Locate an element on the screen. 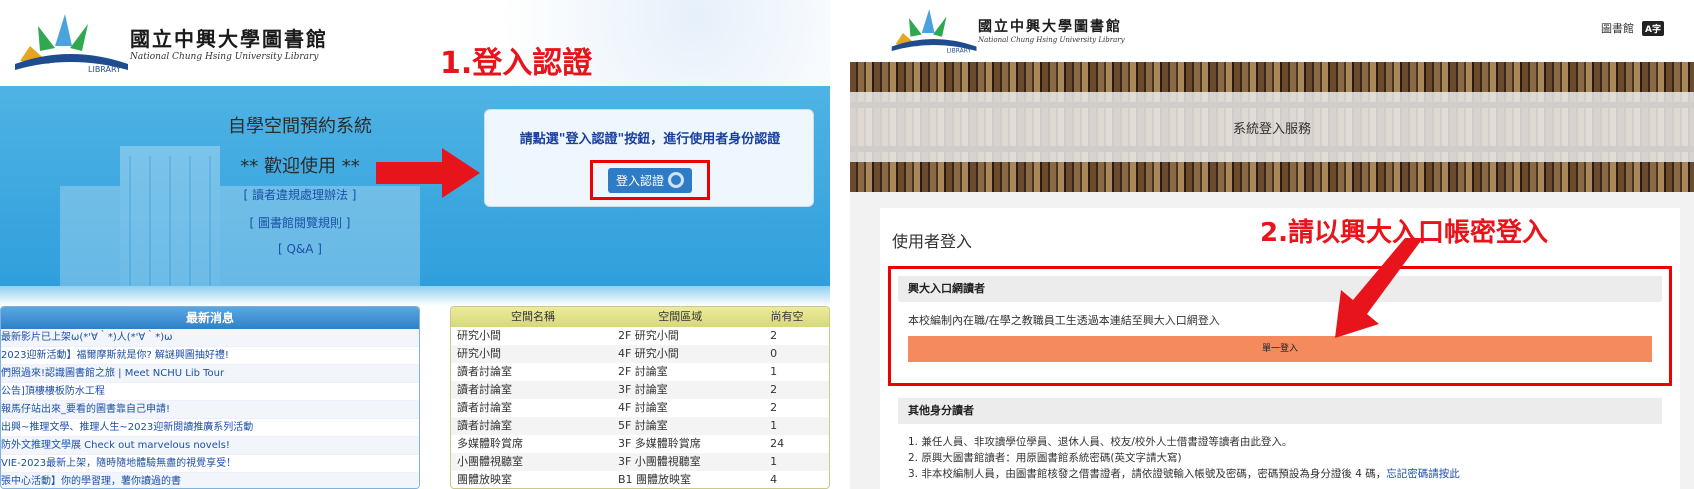 The image size is (1694, 489). library-building-illustration is located at coordinates (240, 216).